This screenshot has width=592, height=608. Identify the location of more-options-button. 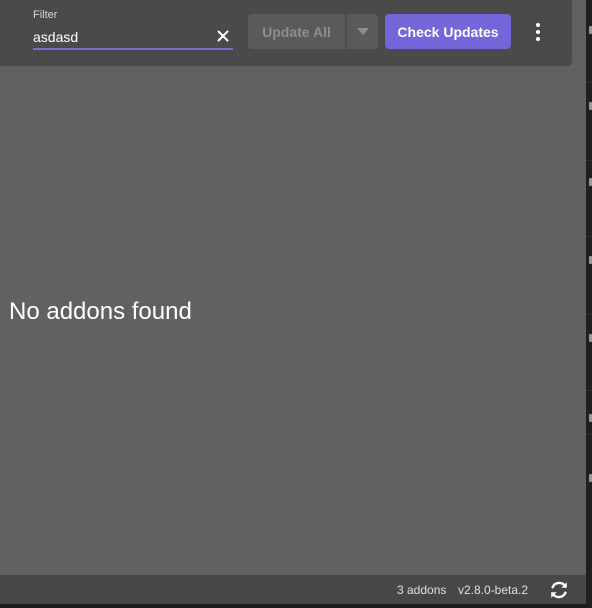
(538, 32).